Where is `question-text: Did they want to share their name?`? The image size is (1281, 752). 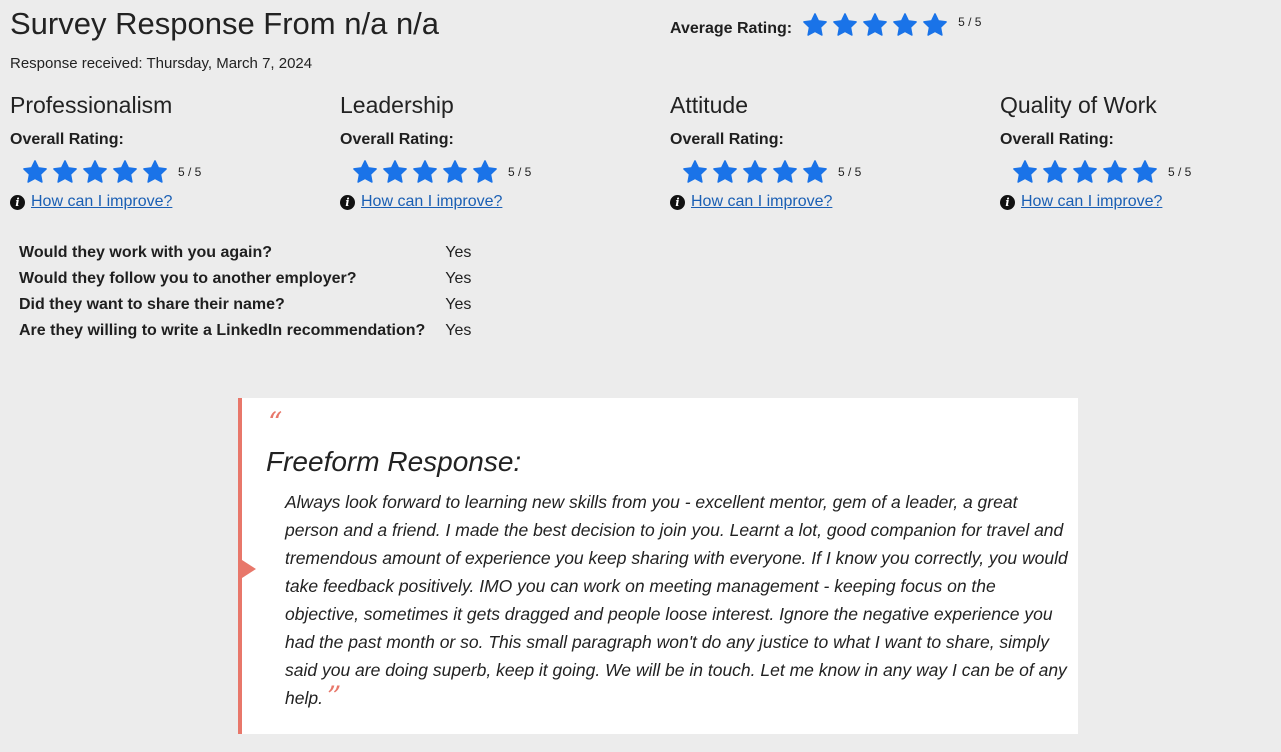 question-text: Did they want to share their name? is located at coordinates (152, 304).